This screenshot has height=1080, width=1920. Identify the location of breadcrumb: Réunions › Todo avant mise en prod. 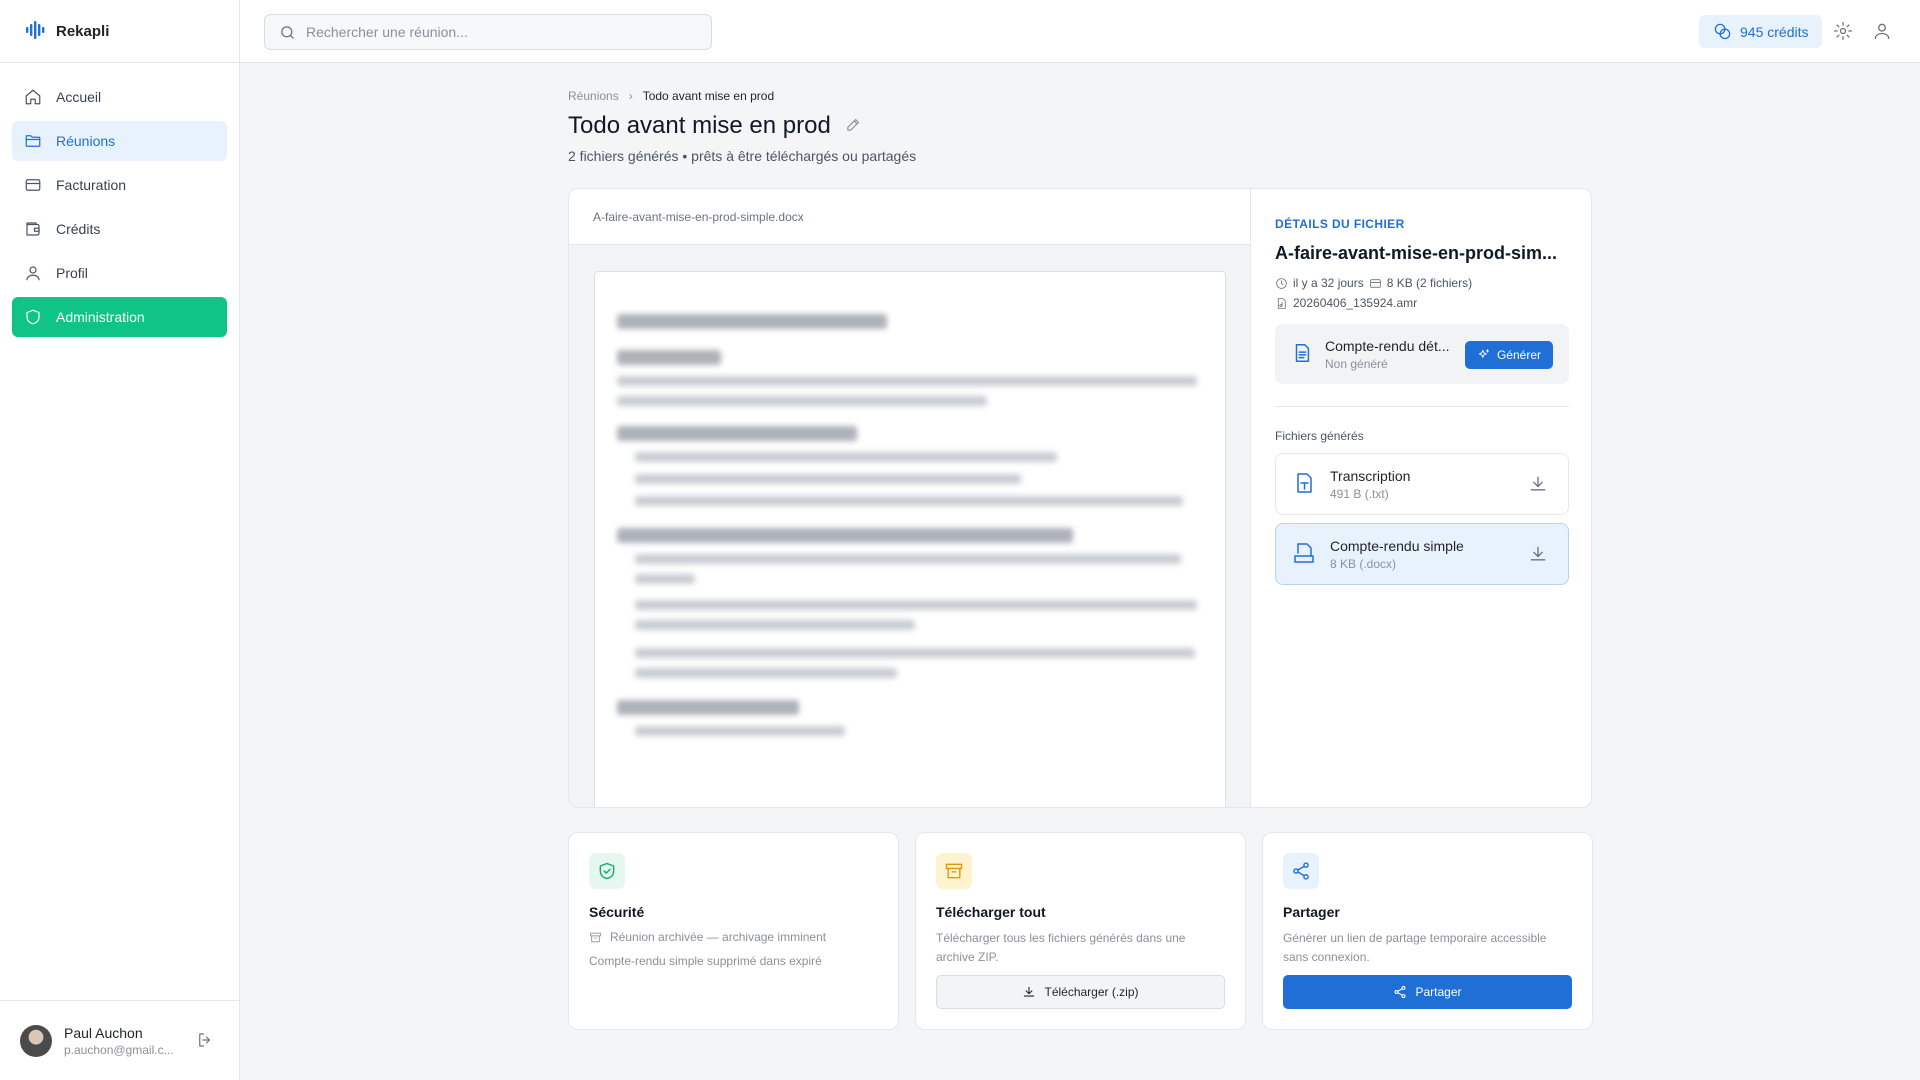
(671, 96).